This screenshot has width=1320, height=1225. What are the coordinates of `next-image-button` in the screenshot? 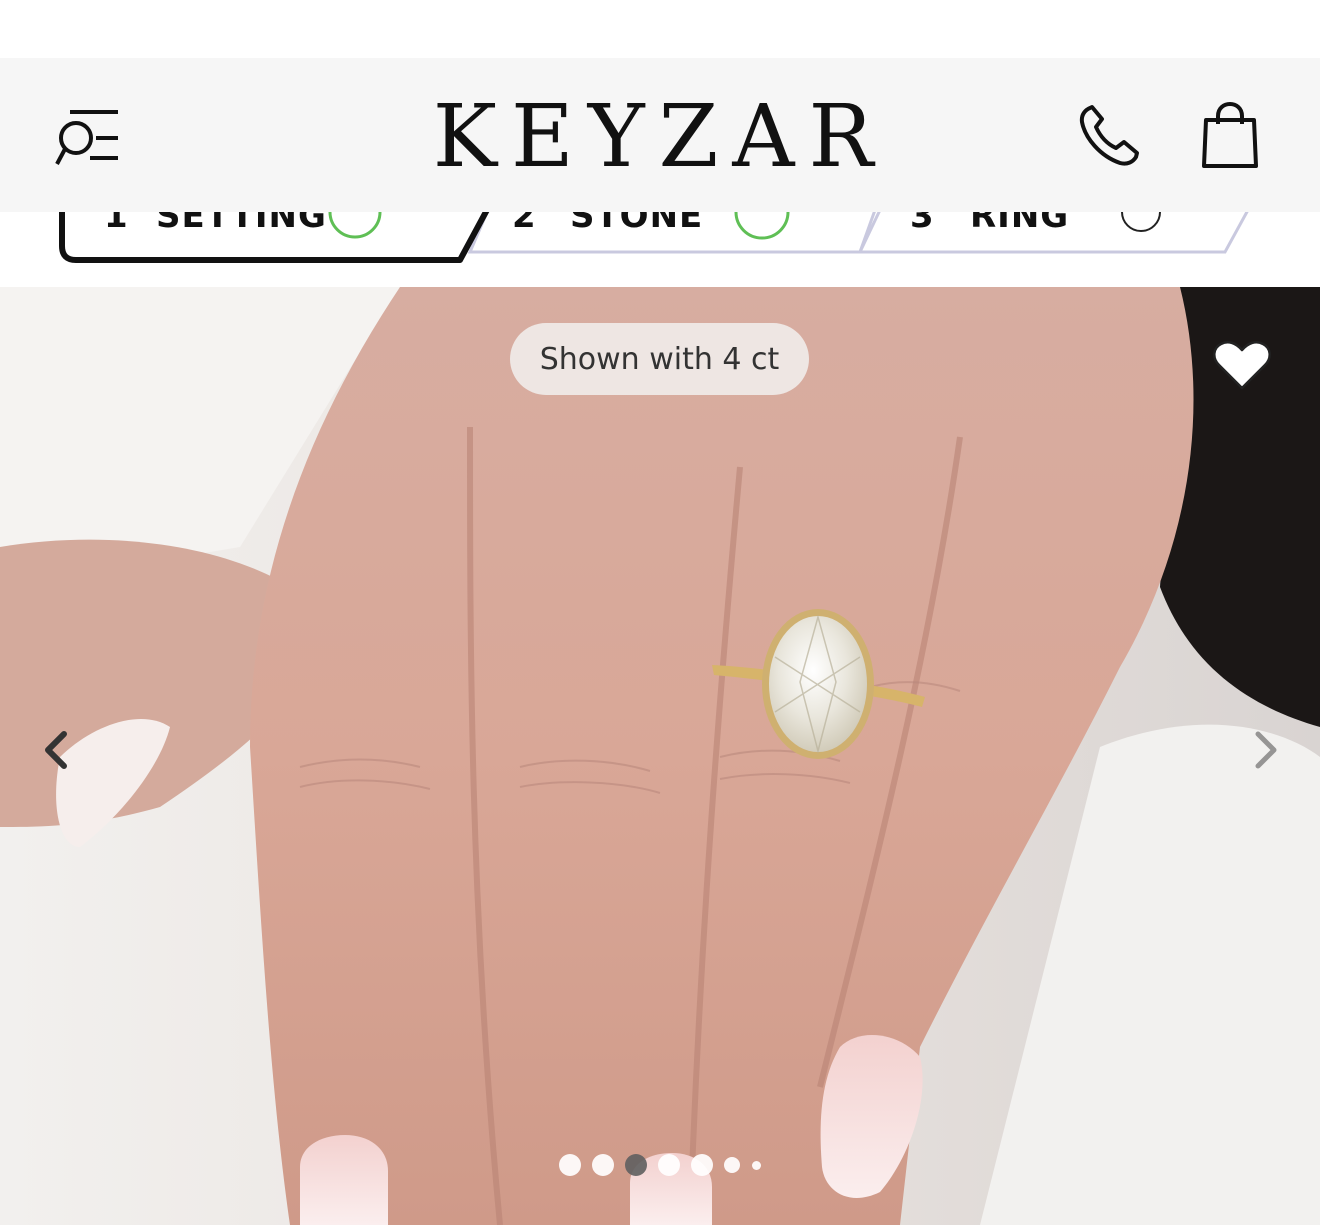 It's located at (1266, 750).